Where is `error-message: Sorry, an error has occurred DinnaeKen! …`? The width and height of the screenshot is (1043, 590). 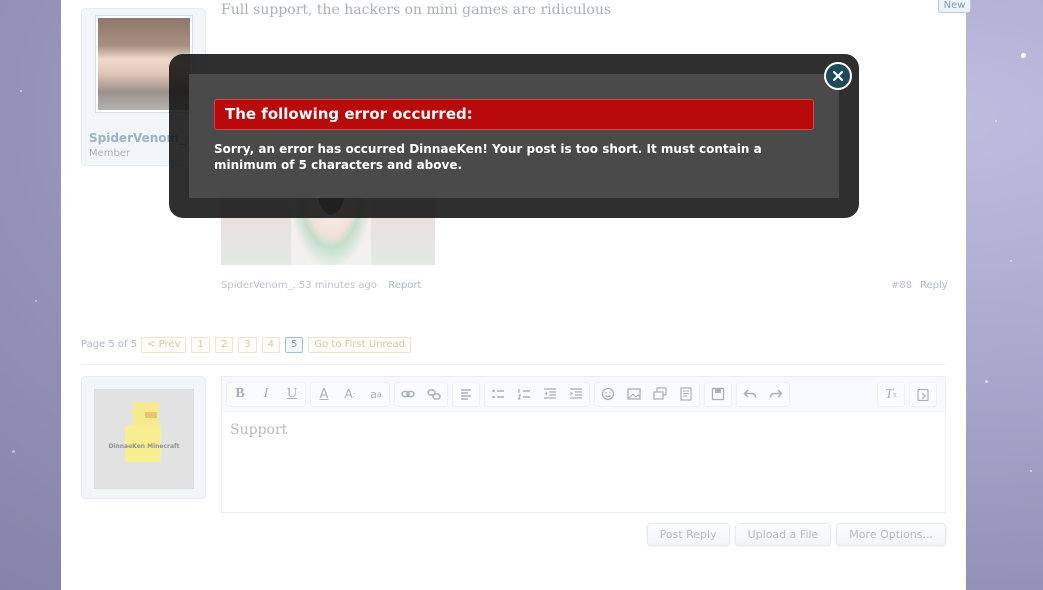 error-message: Sorry, an error has occurred DinnaeKen! … is located at coordinates (488, 157).